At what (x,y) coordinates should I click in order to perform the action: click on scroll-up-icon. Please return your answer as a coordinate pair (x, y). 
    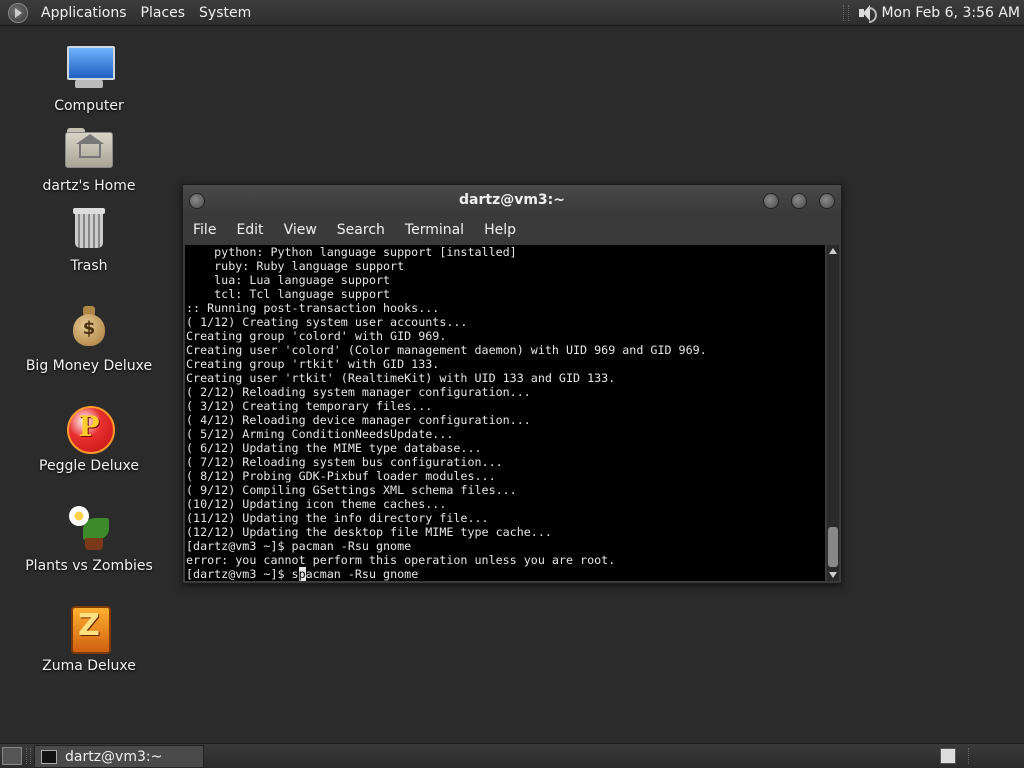
    Looking at the image, I should click on (833, 251).